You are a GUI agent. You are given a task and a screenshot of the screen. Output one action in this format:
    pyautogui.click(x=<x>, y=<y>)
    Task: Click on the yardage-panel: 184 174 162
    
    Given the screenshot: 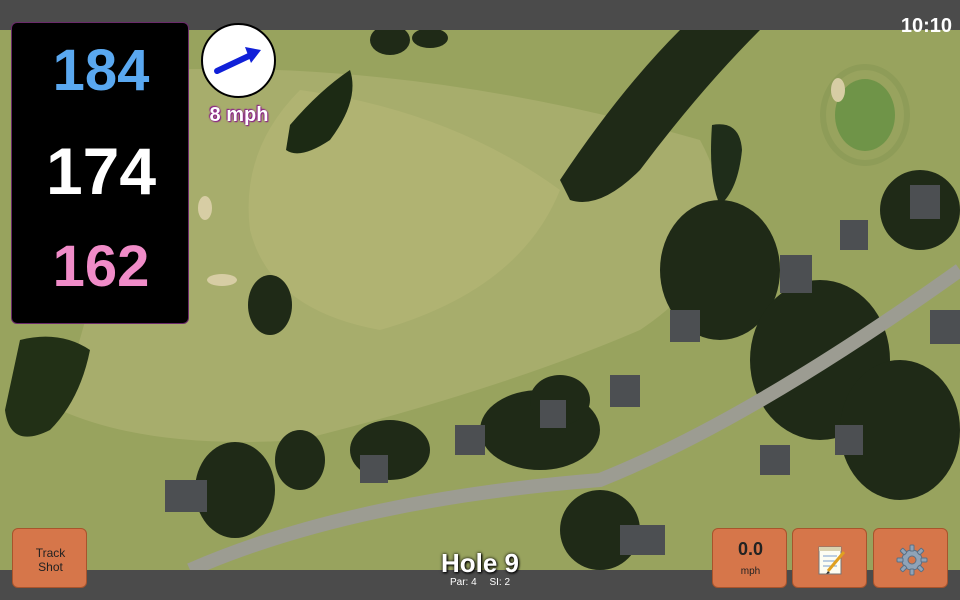 What is the action you would take?
    pyautogui.click(x=100, y=173)
    